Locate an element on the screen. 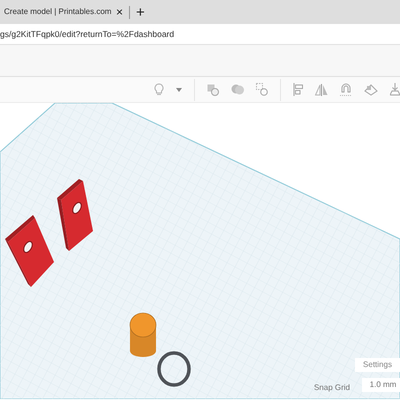  cylinder-shape is located at coordinates (143, 334).